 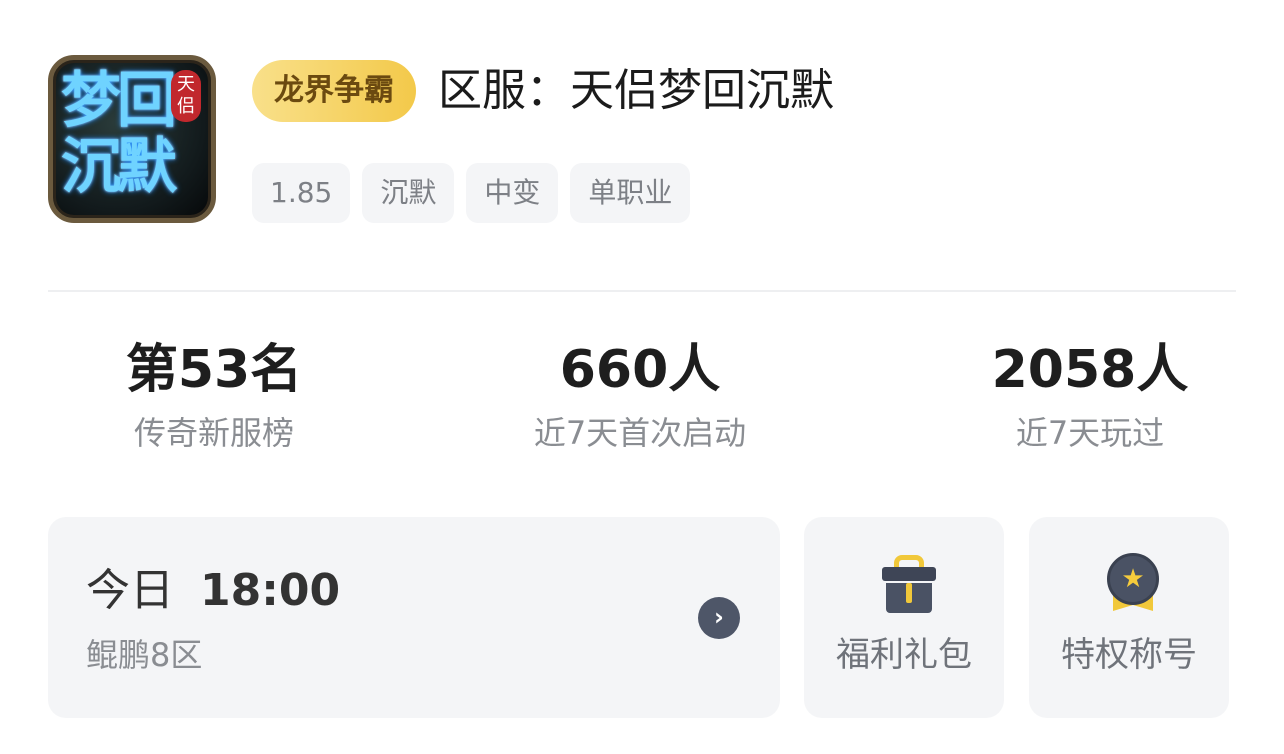 What do you see at coordinates (270, 590) in the screenshot?
I see `open-clock: 18:00` at bounding box center [270, 590].